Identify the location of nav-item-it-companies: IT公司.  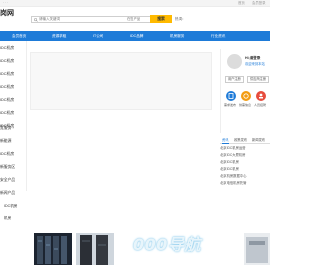
(98, 36).